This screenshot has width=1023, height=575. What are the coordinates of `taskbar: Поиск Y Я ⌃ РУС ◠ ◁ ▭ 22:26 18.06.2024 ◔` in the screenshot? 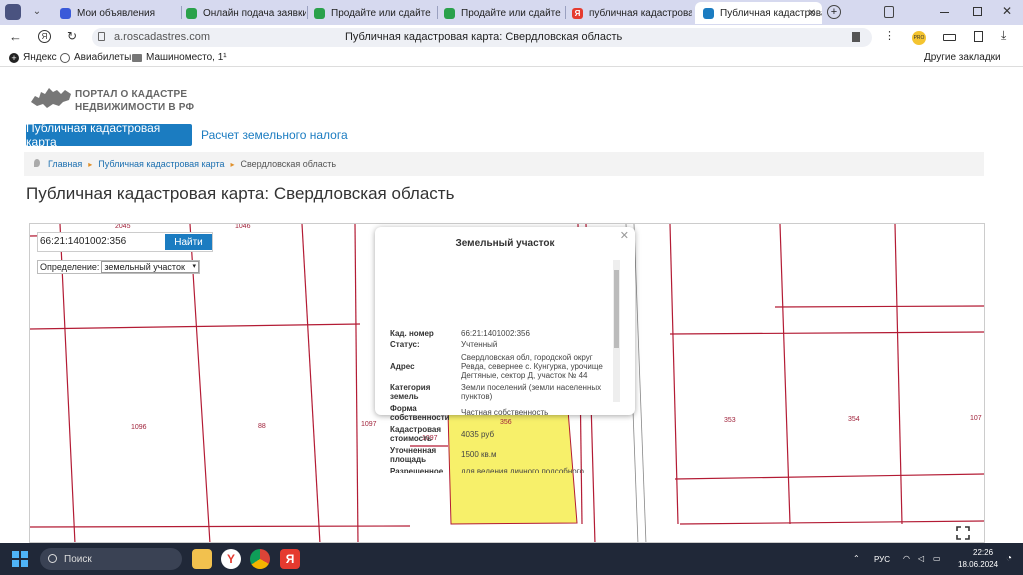 It's located at (511, 559).